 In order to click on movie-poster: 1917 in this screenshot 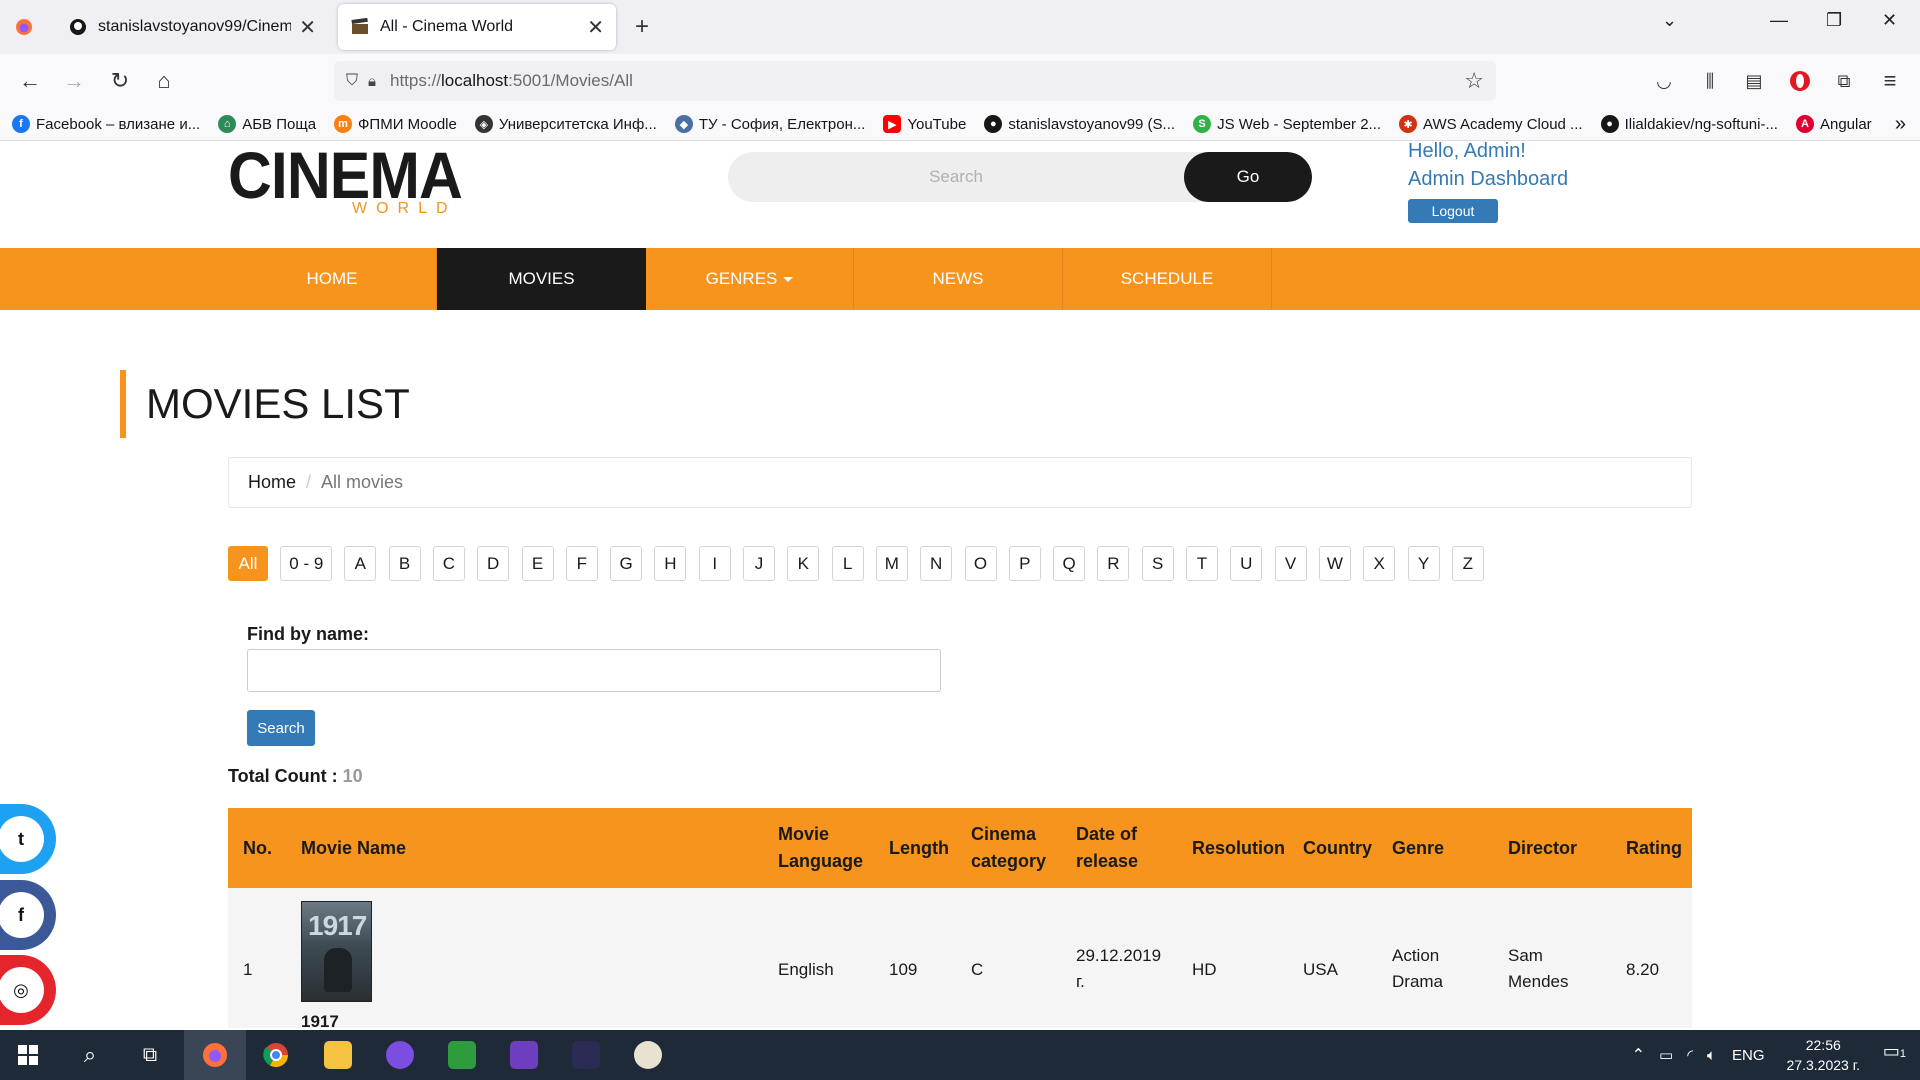, I will do `click(336, 951)`.